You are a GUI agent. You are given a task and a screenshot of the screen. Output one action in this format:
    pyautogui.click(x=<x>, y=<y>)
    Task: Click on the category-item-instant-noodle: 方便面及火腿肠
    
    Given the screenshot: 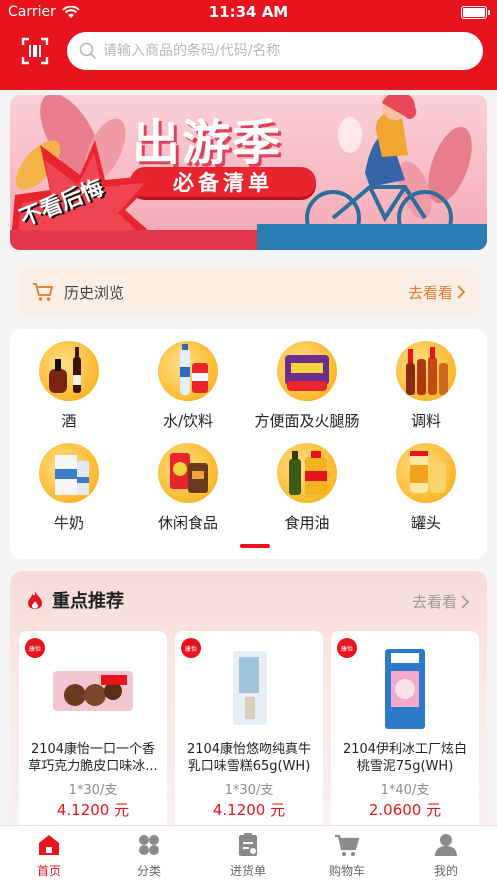 What is the action you would take?
    pyautogui.click(x=307, y=386)
    